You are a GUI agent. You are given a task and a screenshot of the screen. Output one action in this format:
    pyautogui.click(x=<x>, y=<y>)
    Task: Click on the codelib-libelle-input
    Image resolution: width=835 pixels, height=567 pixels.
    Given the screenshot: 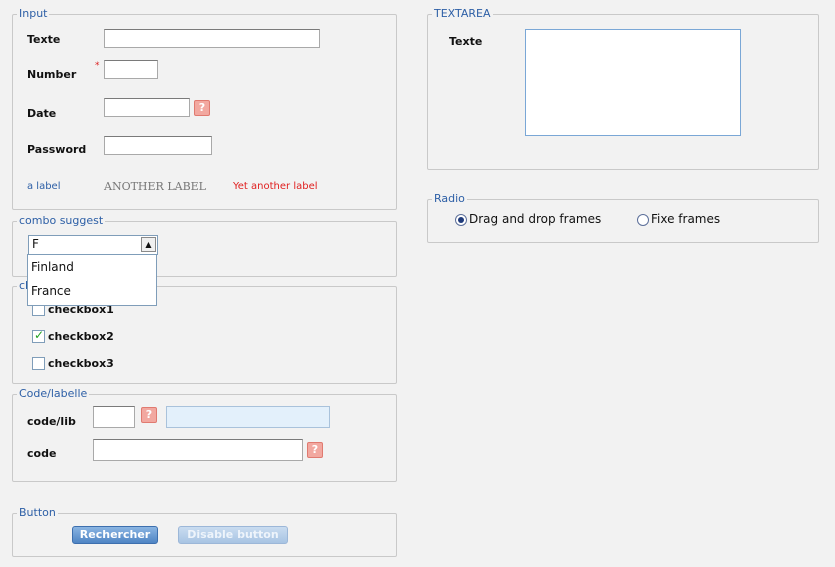 What is the action you would take?
    pyautogui.click(x=248, y=417)
    